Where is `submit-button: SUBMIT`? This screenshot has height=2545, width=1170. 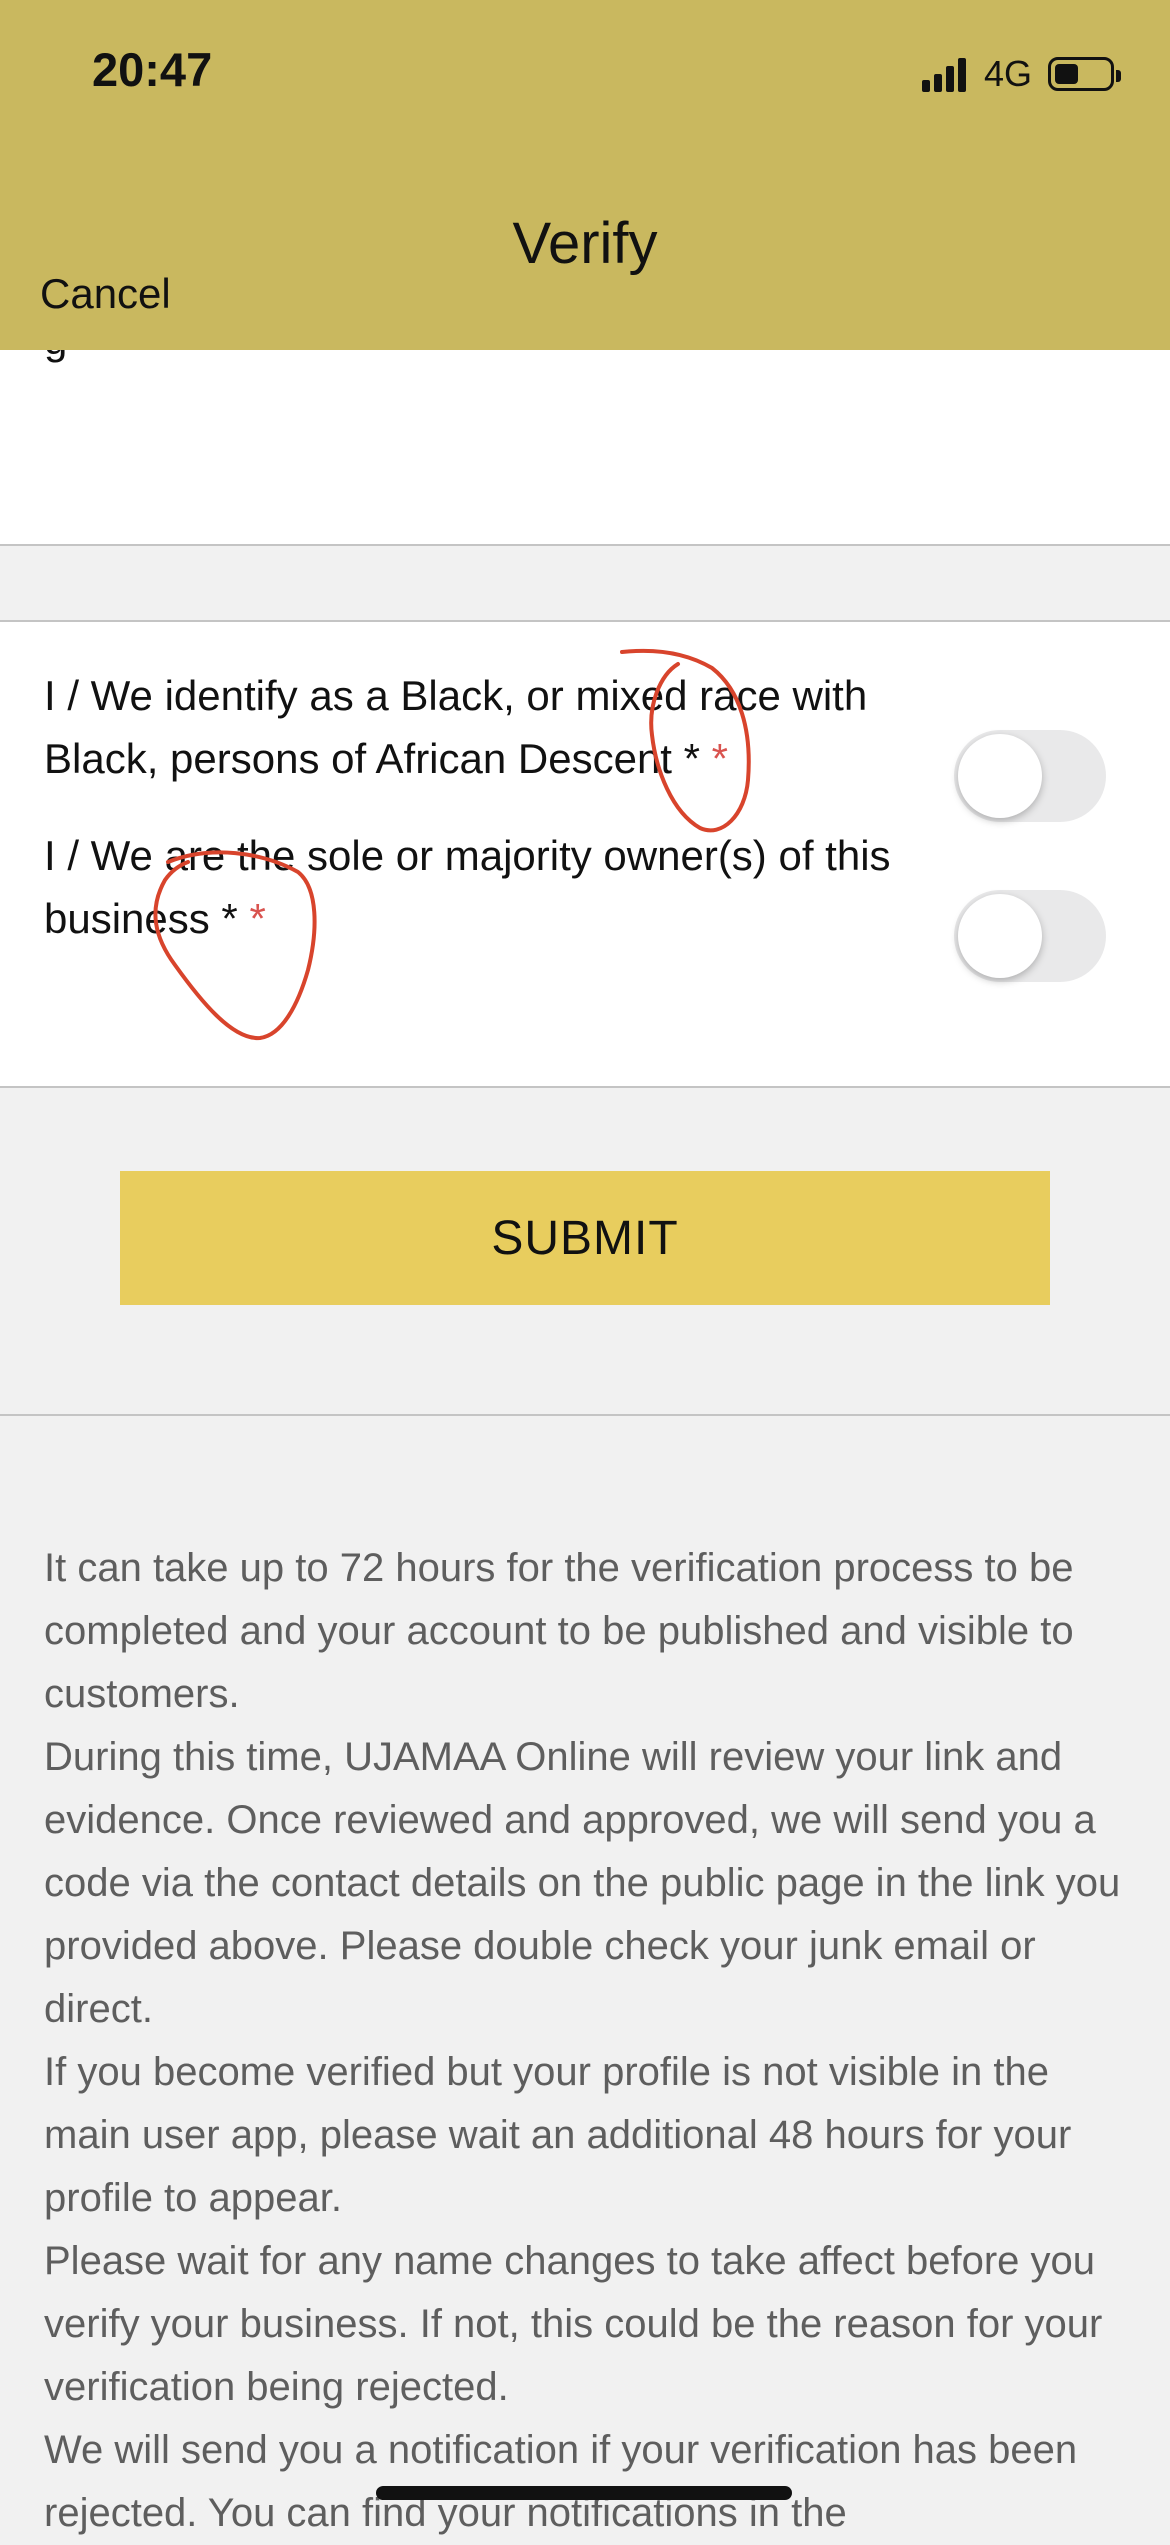 submit-button: SUBMIT is located at coordinates (585, 1238).